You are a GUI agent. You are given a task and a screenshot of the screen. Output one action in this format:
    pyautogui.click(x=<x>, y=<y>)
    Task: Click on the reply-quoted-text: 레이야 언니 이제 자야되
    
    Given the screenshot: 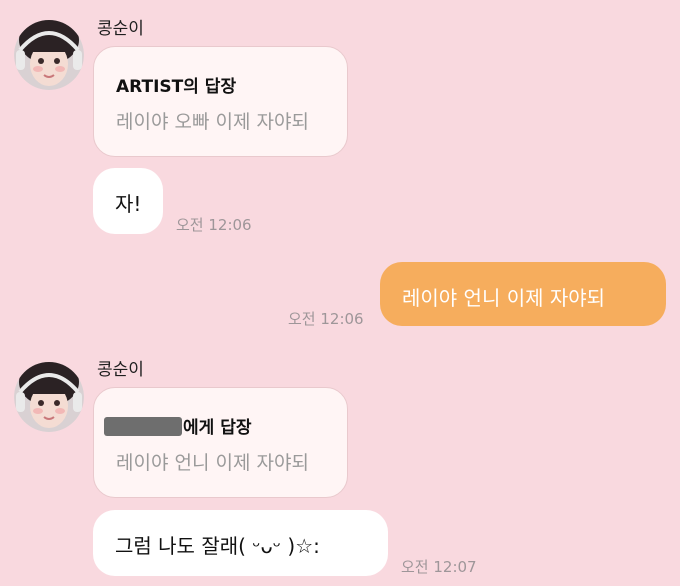 What is the action you would take?
    pyautogui.click(x=212, y=463)
    